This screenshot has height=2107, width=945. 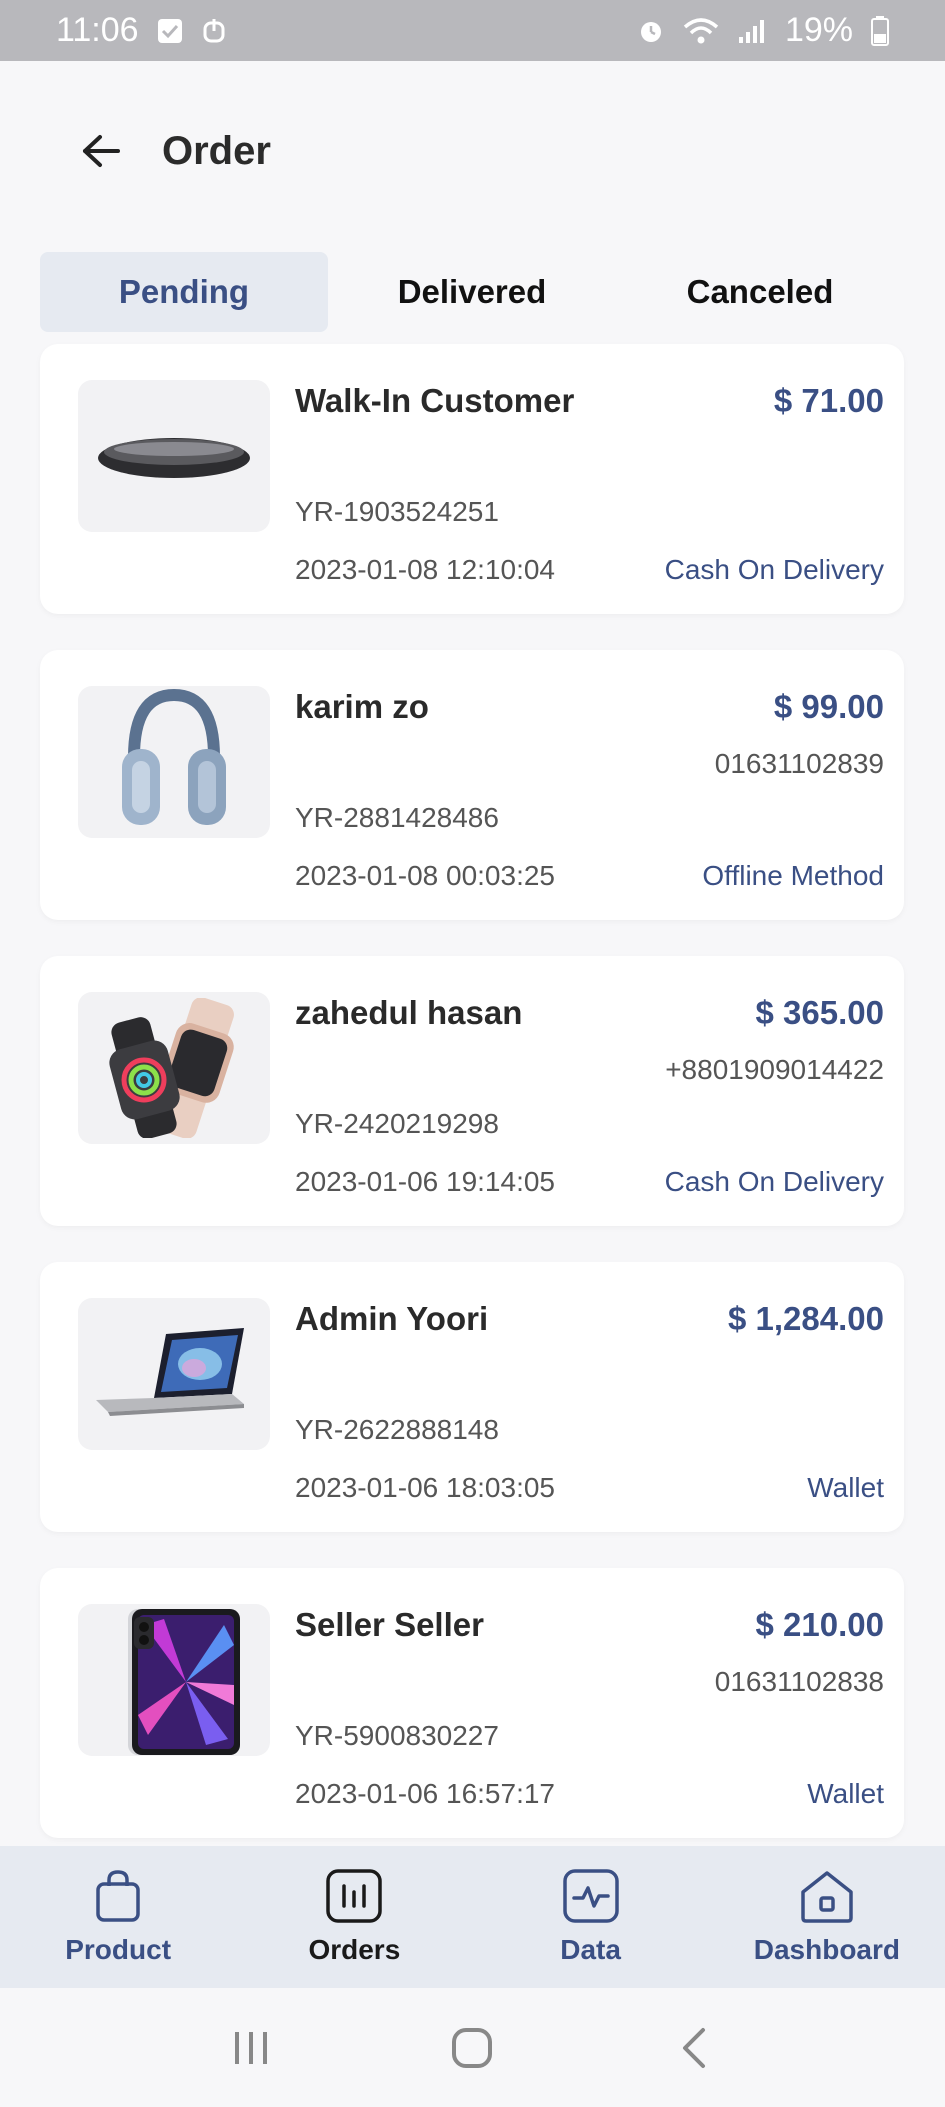 I want to click on recent-apps-button, so click(x=251, y=2048).